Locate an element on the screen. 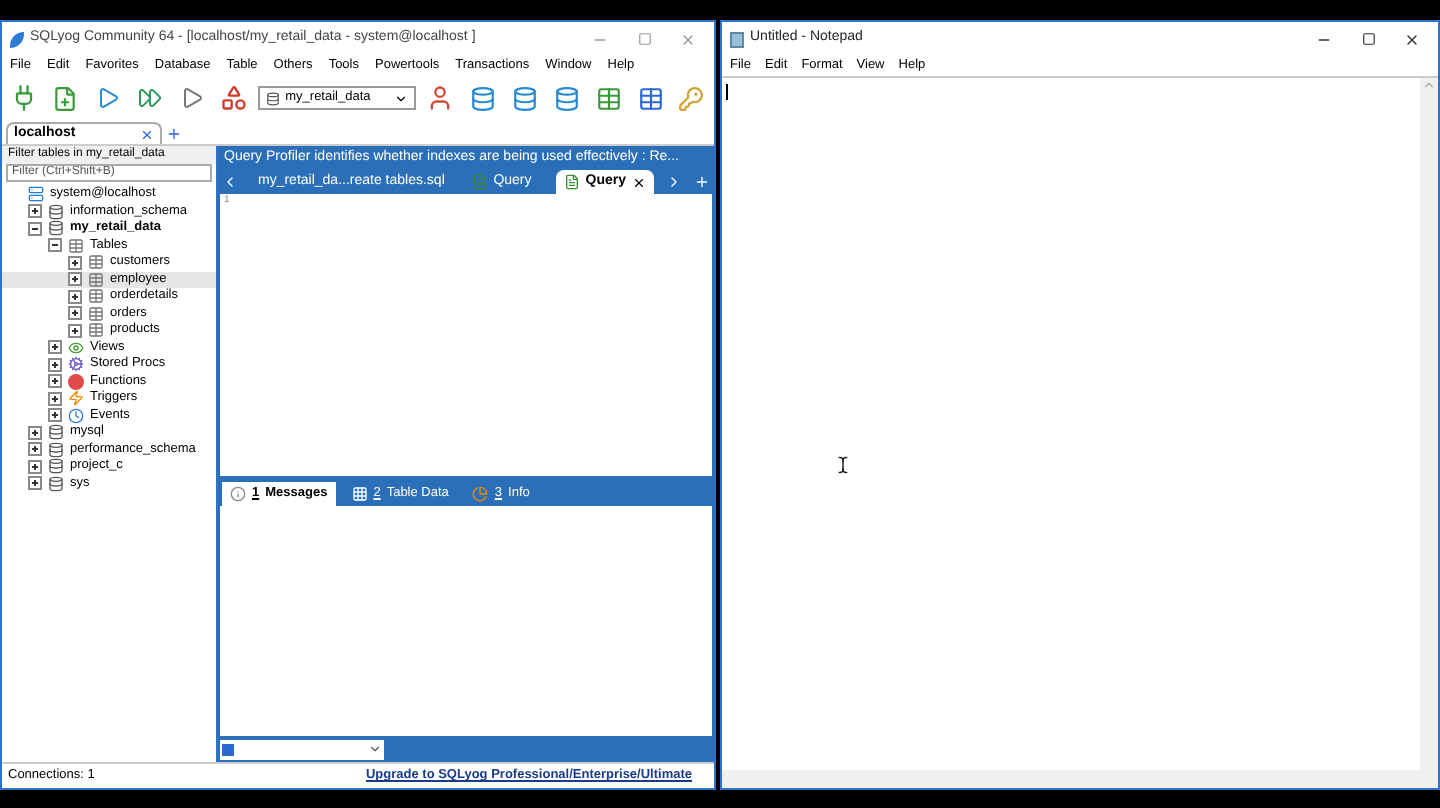 This screenshot has height=808, width=1440. maximize-icon is located at coordinates (1369, 39).